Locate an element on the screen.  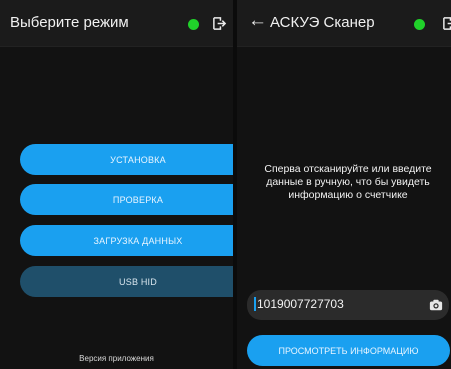
meter-number-value: 1019007727703 is located at coordinates (299, 304).